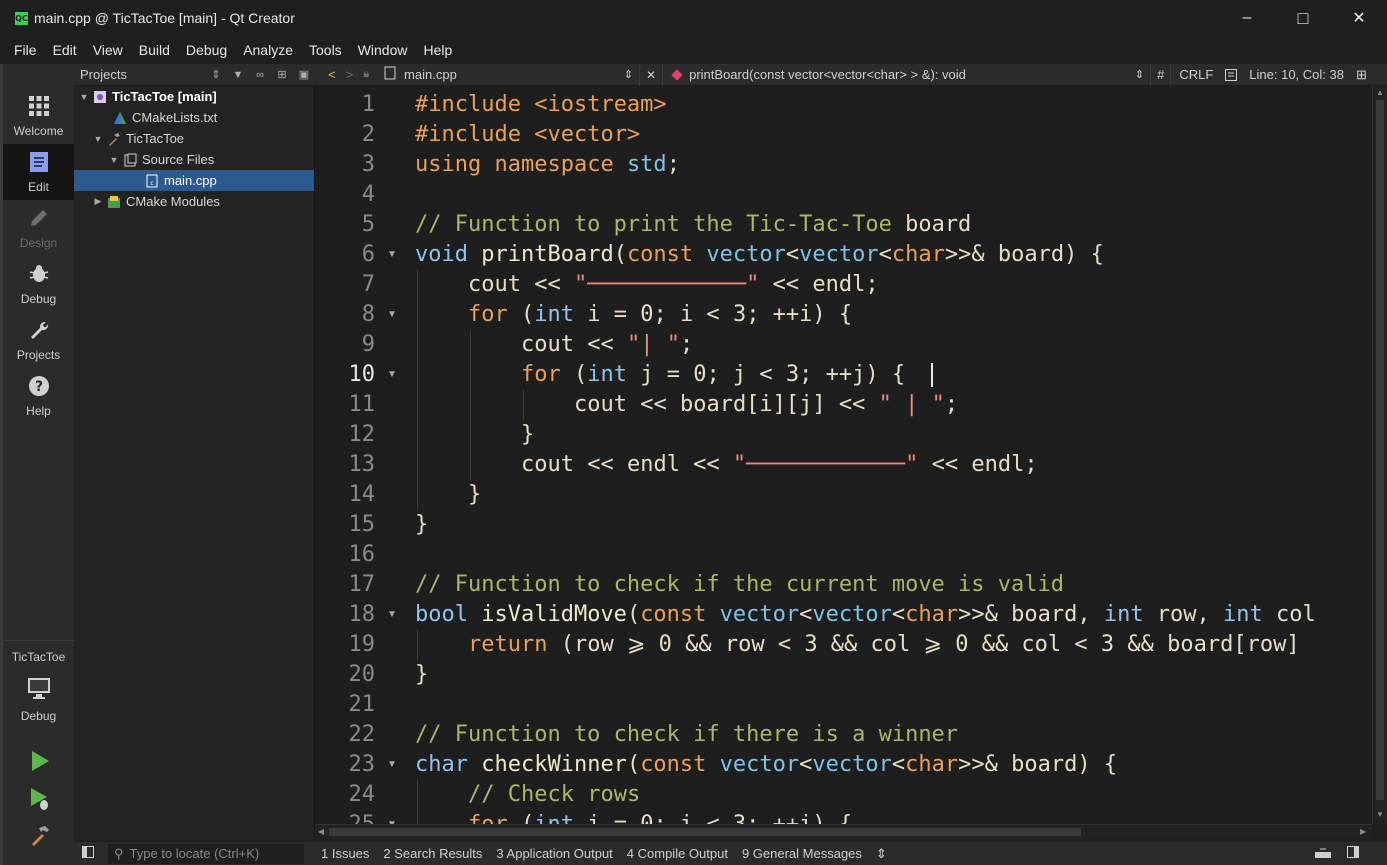 The width and height of the screenshot is (1387, 865). Describe the element at coordinates (1323, 853) in the screenshot. I see `progress-toggle-icon` at that location.